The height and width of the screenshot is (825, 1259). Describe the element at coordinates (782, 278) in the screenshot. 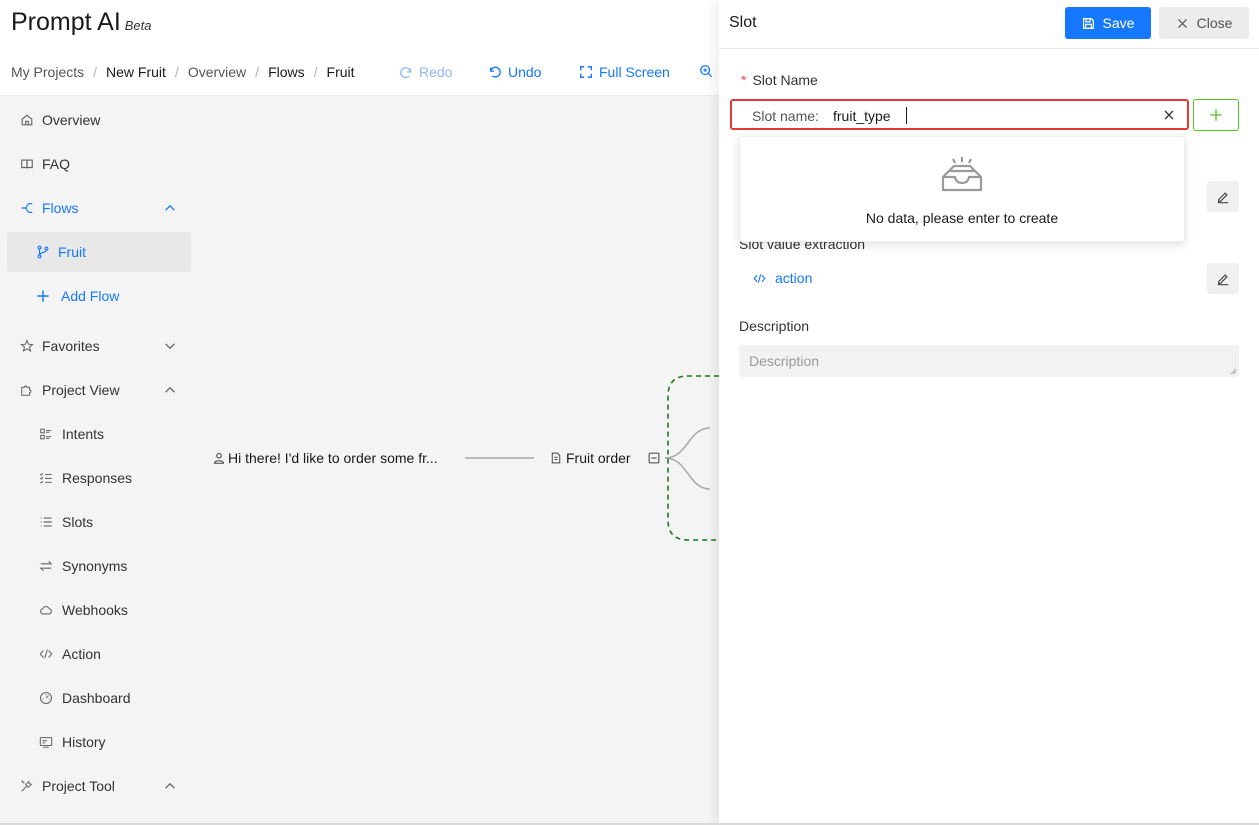

I see `action-link: action` at that location.